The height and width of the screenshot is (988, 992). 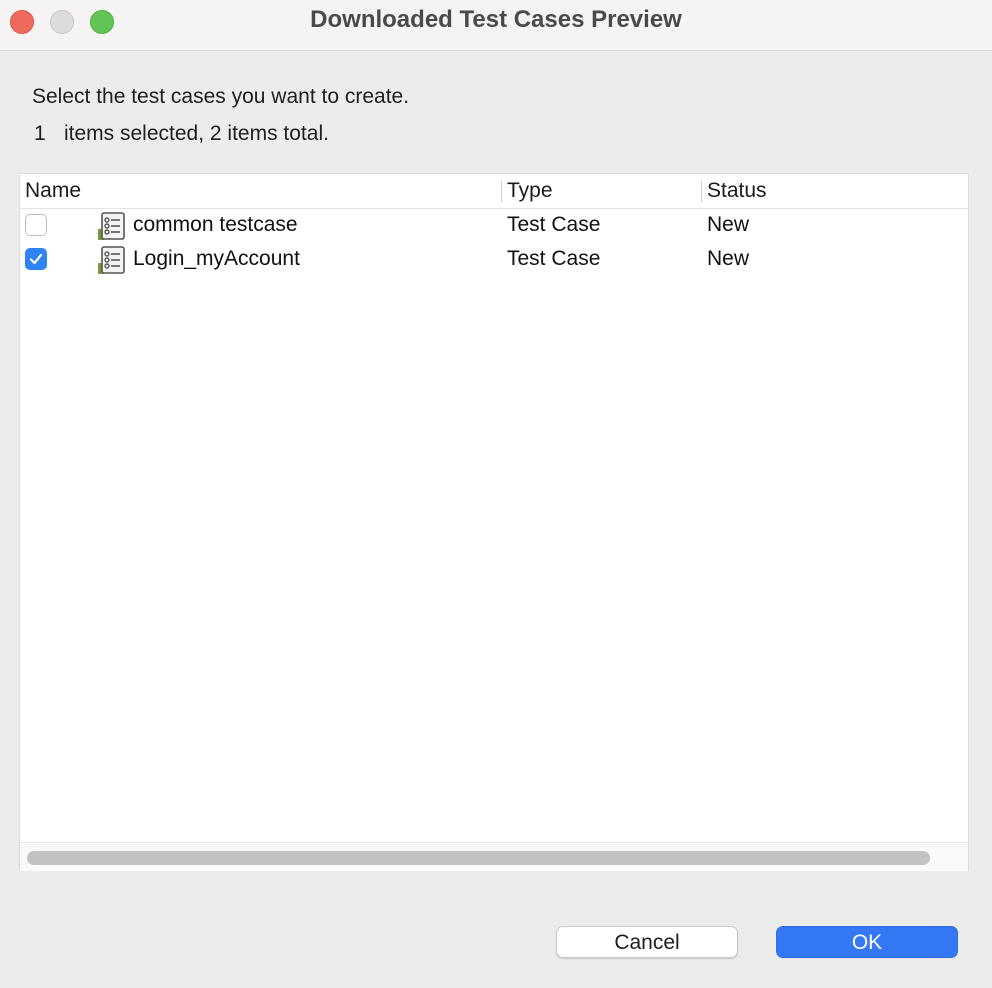 I want to click on column-header-status: Status, so click(x=737, y=191).